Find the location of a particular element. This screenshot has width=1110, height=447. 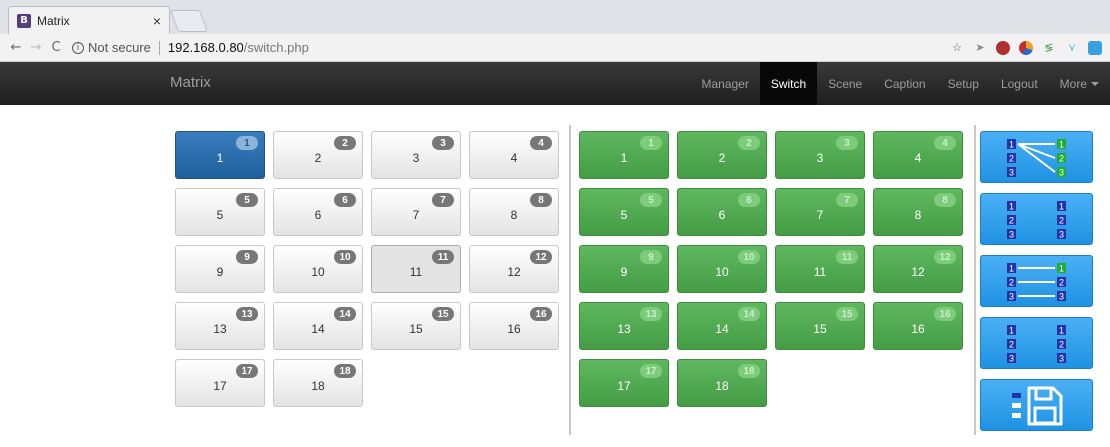

forward-arrow-icon: → is located at coordinates (36, 47).